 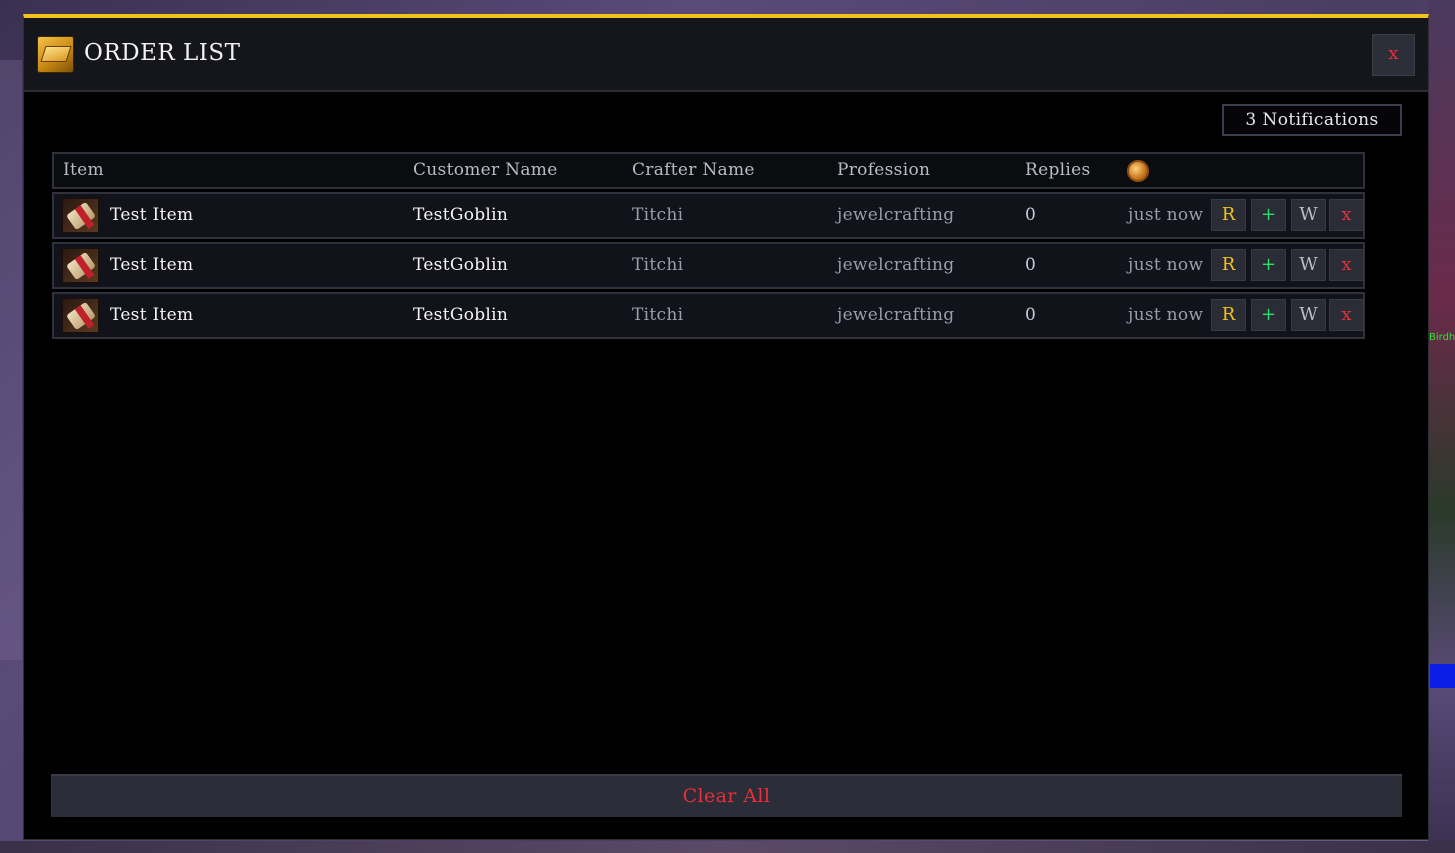 What do you see at coordinates (1393, 55) in the screenshot?
I see `close-button: x` at bounding box center [1393, 55].